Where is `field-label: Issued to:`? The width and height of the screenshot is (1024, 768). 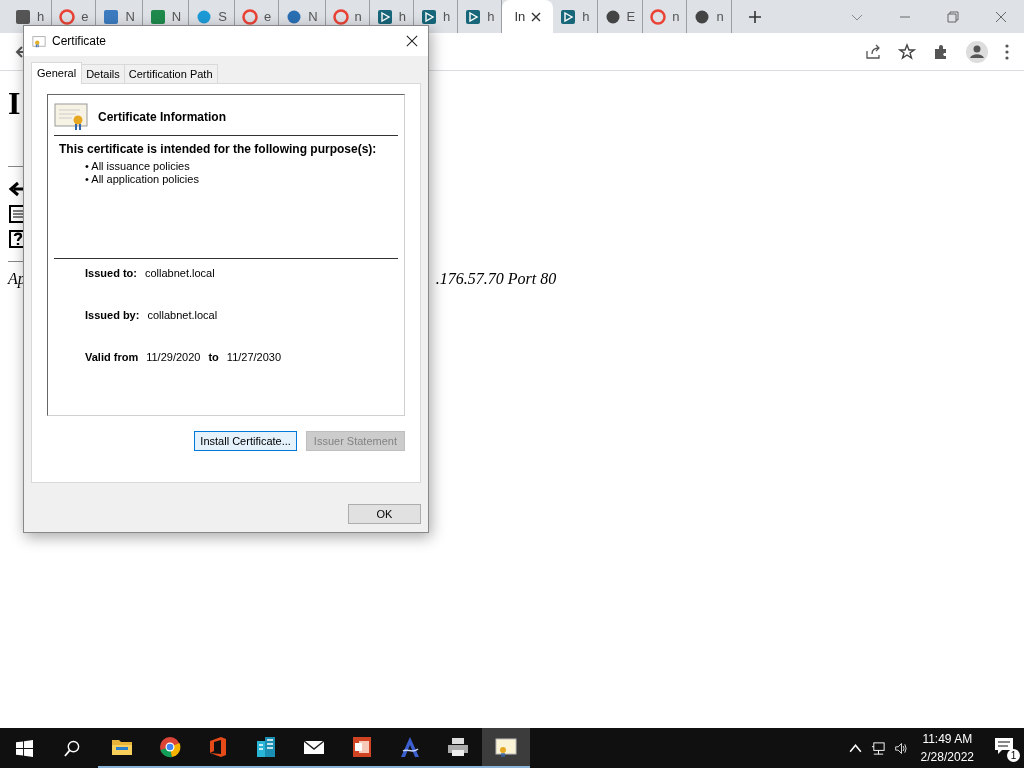
field-label: Issued to: is located at coordinates (111, 274).